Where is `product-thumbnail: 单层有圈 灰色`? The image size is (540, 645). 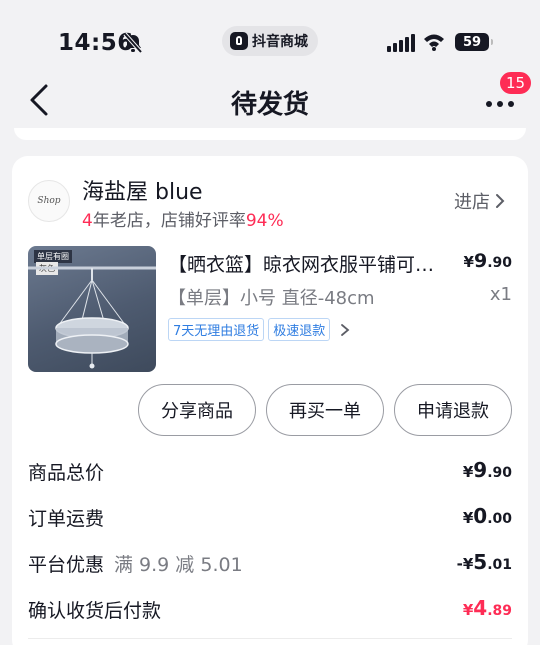
product-thumbnail: 单层有圈 灰色 is located at coordinates (92, 309).